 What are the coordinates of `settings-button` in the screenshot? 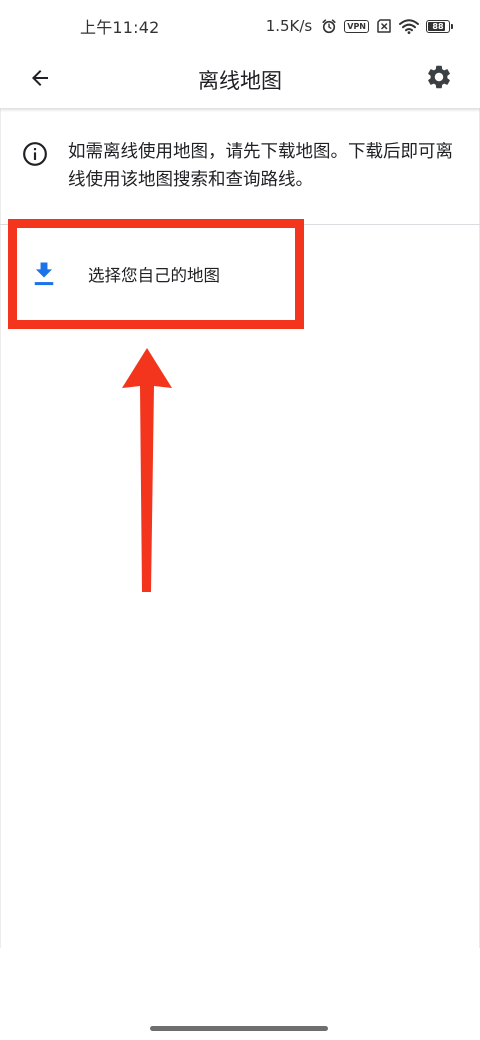 It's located at (439, 77).